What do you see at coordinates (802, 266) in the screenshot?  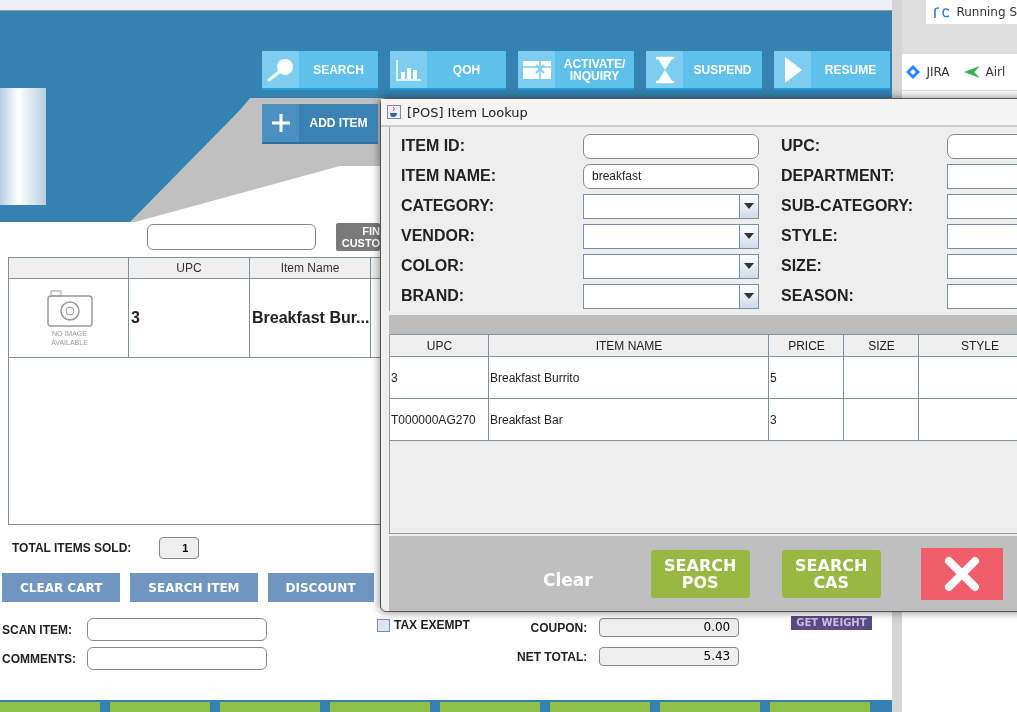 I see `field-label: SIZE:` at bounding box center [802, 266].